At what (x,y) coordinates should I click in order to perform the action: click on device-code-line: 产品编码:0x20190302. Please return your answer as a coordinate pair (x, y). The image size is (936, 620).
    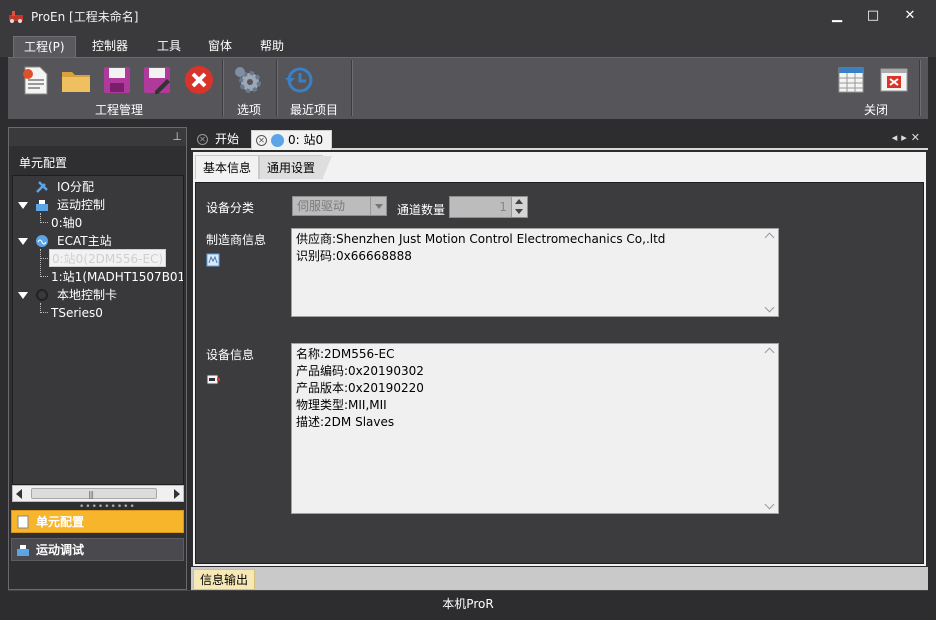
    Looking at the image, I should click on (360, 371).